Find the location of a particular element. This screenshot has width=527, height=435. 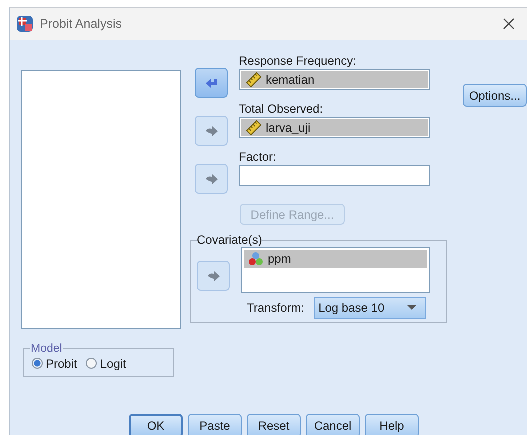

close-icon is located at coordinates (509, 24).